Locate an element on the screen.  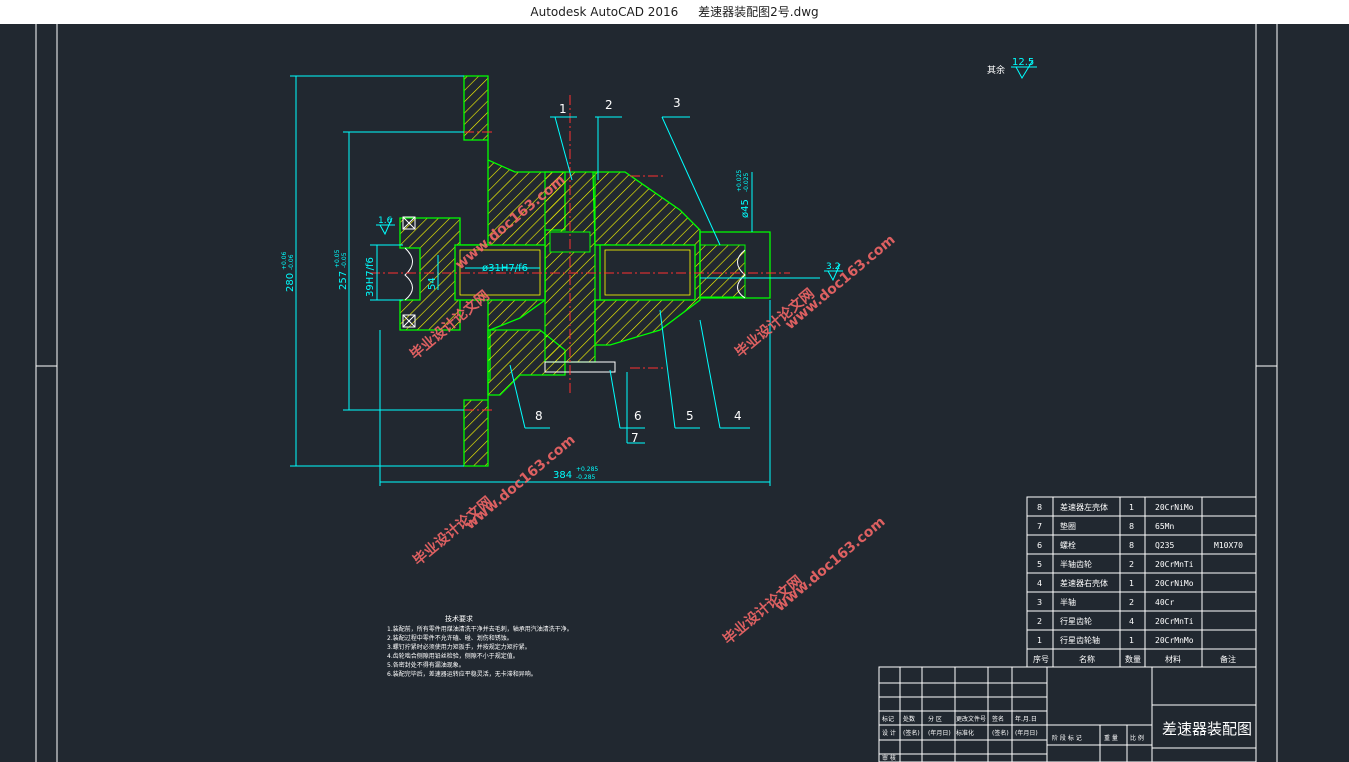
parts-cell-no: 2 is located at coordinates (1039, 621).